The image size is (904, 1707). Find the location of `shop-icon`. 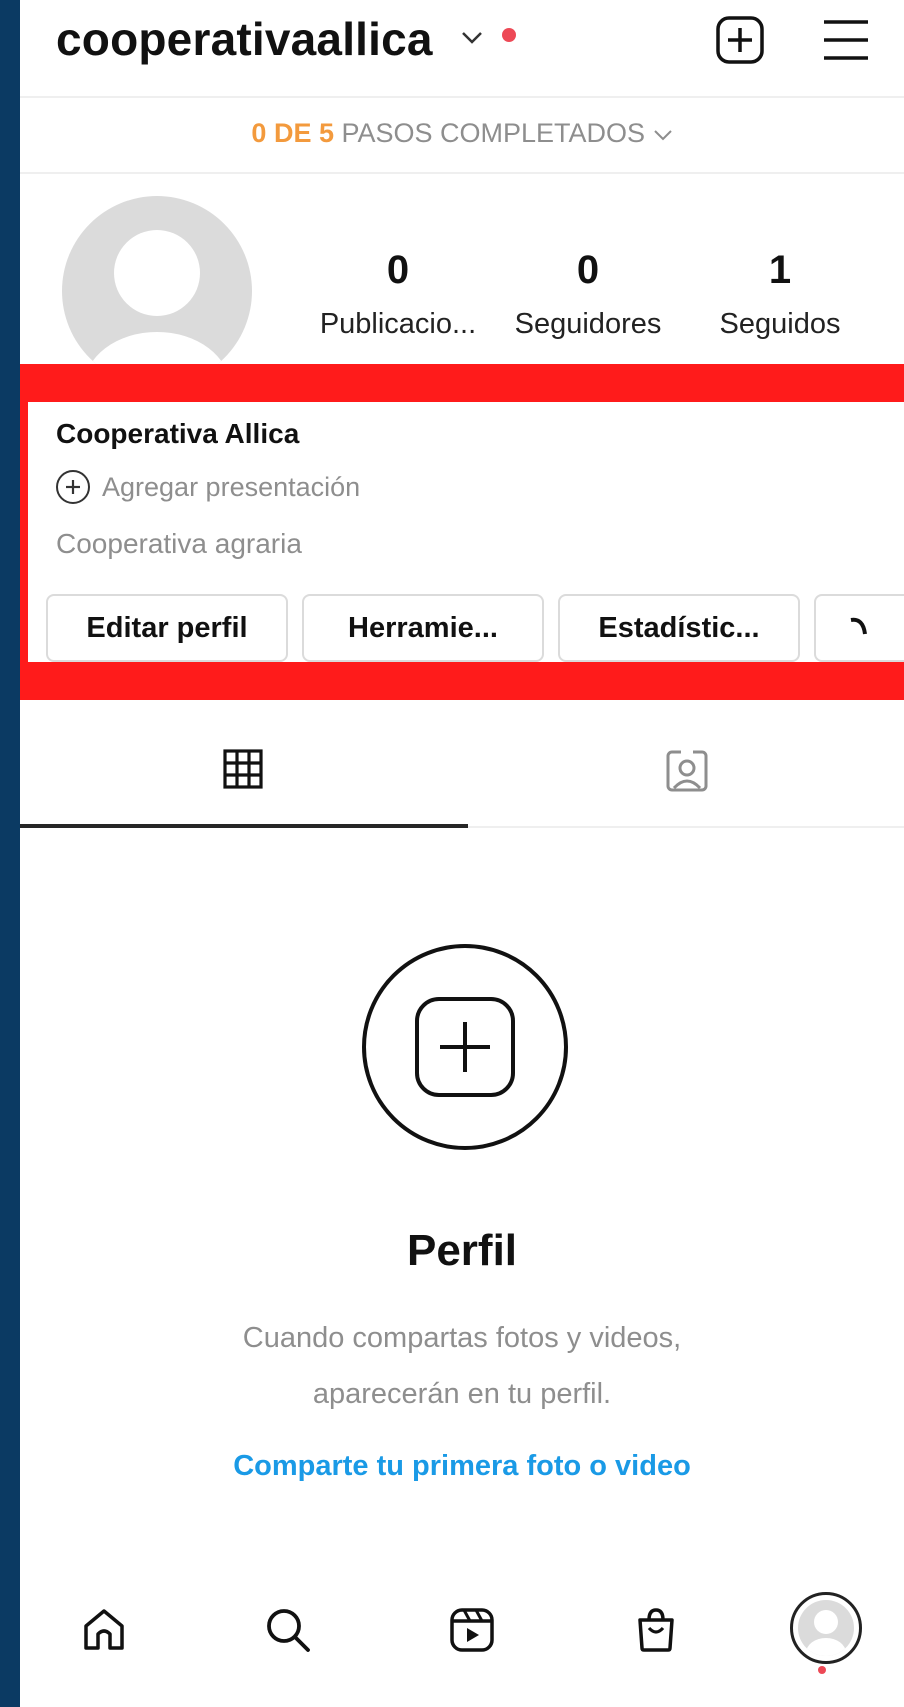

shop-icon is located at coordinates (656, 1630).